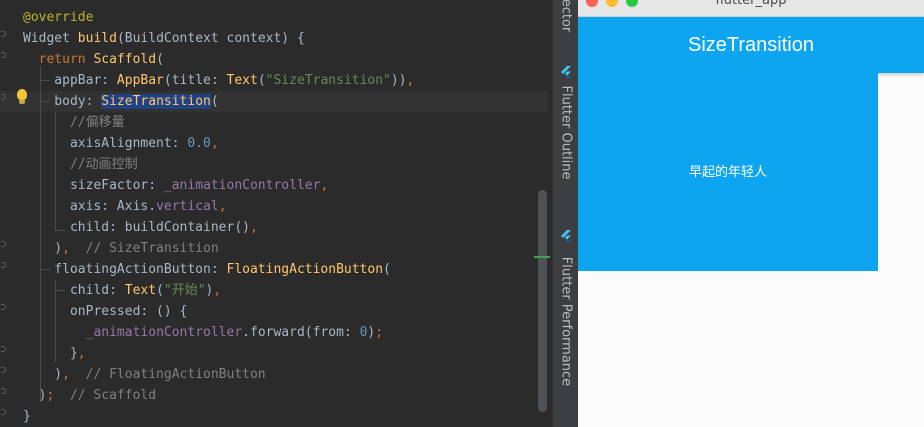 This screenshot has height=427, width=924. Describe the element at coordinates (156, 101) in the screenshot. I see `code-token: SizeTransition` at that location.